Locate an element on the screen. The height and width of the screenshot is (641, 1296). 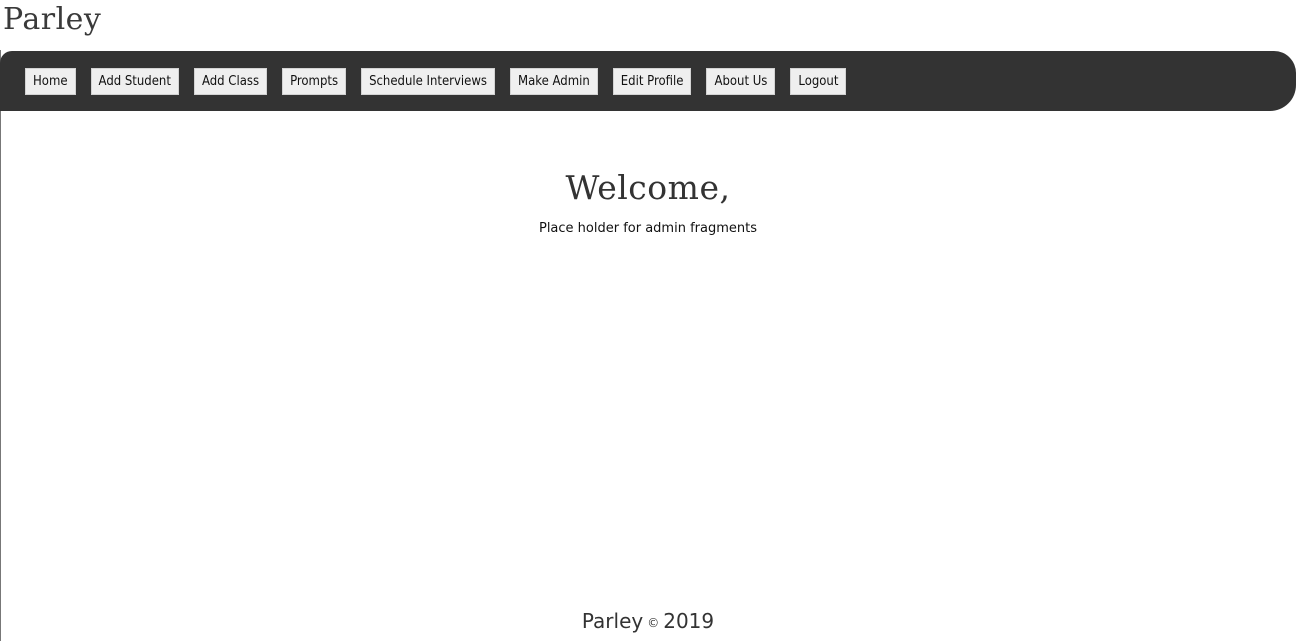
nav-add-class-button: Add Class is located at coordinates (230, 81).